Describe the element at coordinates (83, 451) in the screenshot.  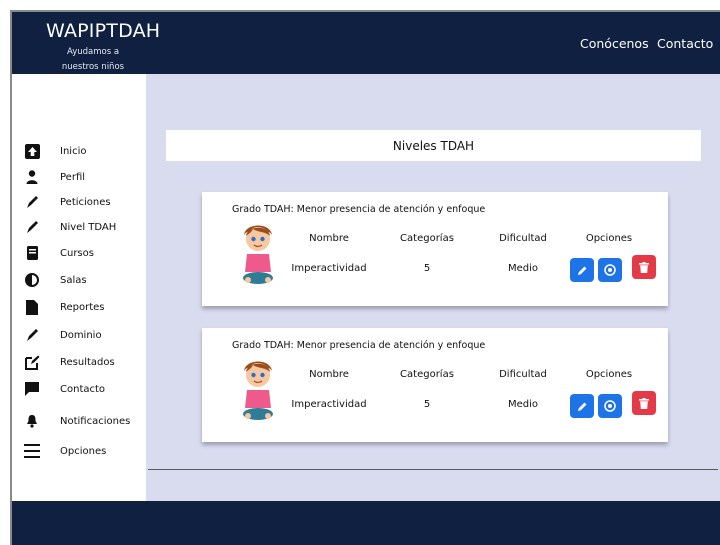
I see `sidebar-item-label: Opciones` at that location.